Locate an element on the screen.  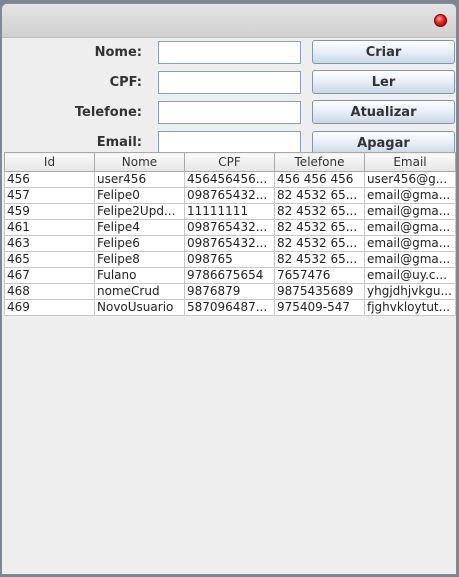
atualizar-button: Atualizar is located at coordinates (383, 112).